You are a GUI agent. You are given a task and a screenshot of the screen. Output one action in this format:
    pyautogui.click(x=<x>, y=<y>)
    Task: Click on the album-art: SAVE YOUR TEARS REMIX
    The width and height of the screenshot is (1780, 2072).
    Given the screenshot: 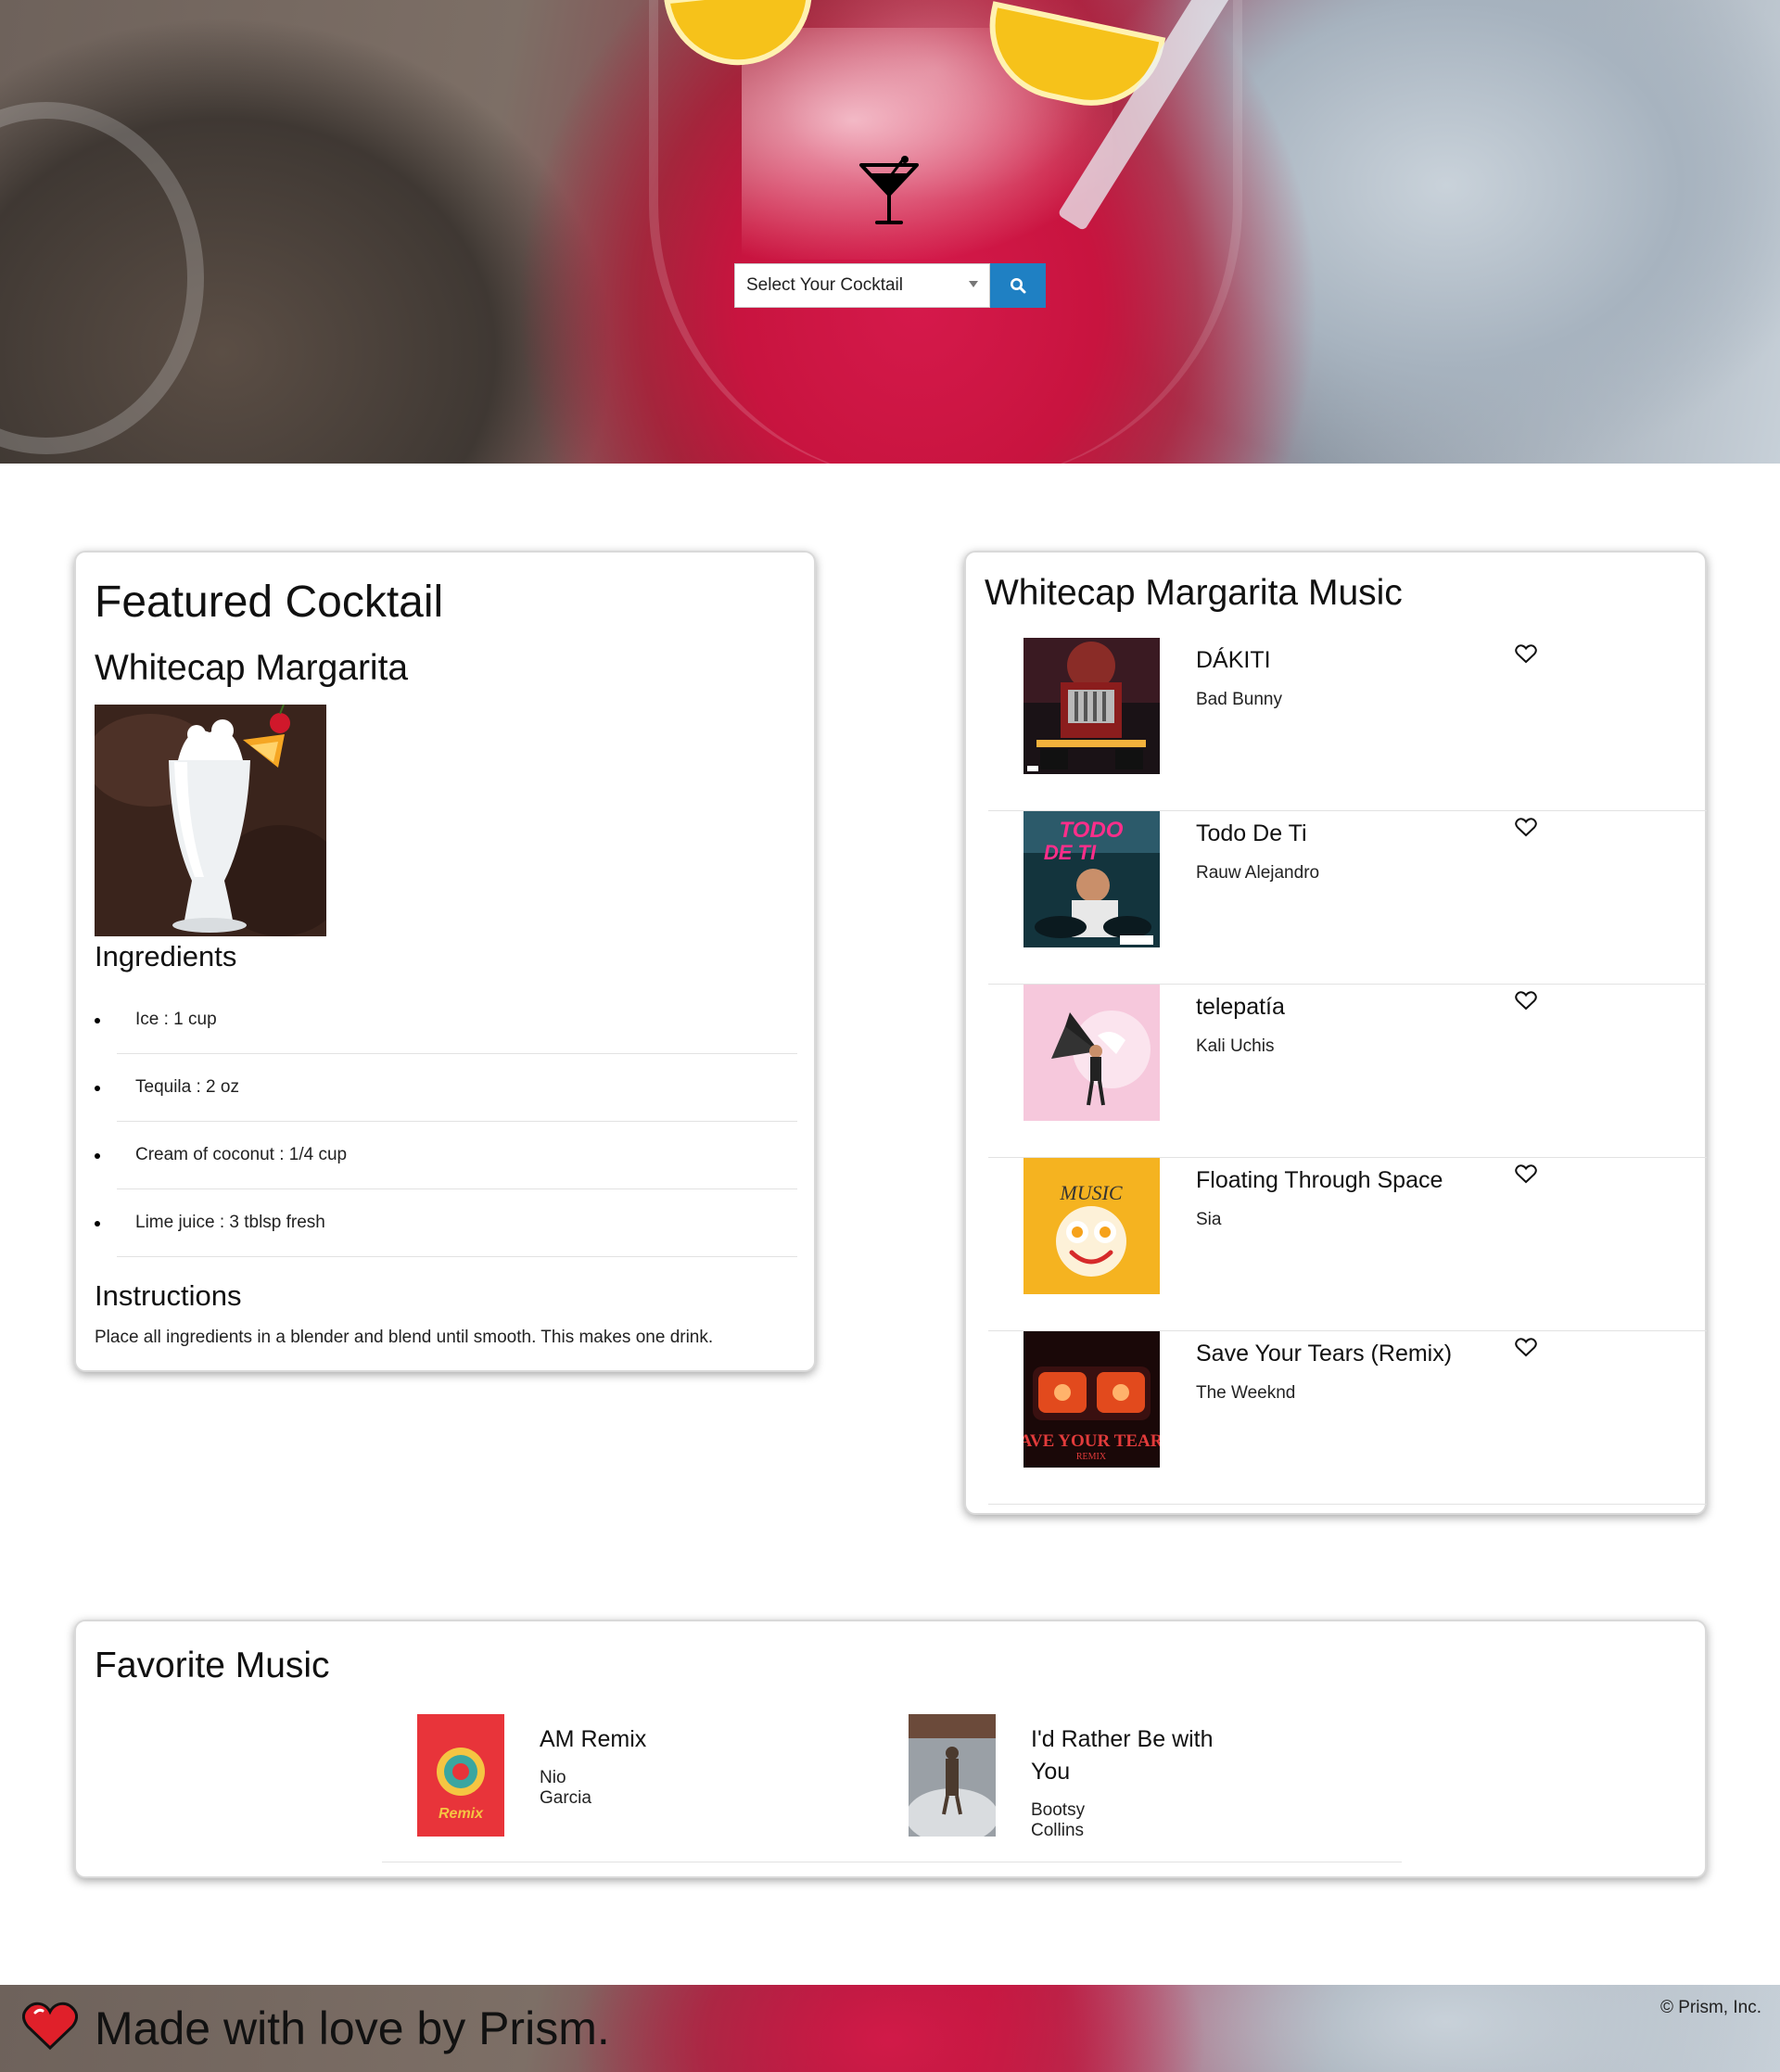 What is the action you would take?
    pyautogui.click(x=1092, y=1400)
    